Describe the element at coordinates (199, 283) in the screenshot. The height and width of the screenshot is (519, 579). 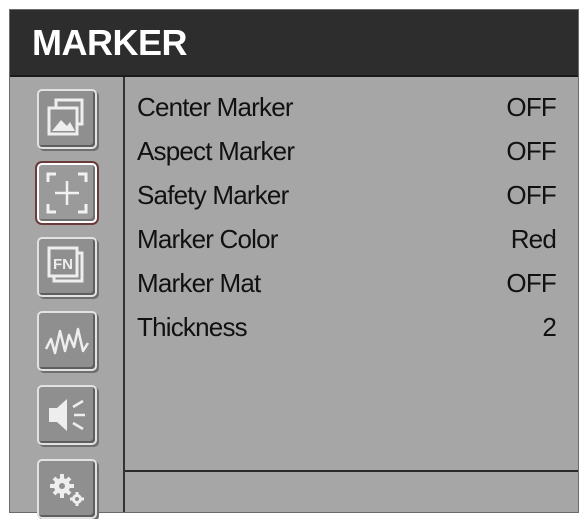
I see `menu-item-label: Marker Mat` at that location.